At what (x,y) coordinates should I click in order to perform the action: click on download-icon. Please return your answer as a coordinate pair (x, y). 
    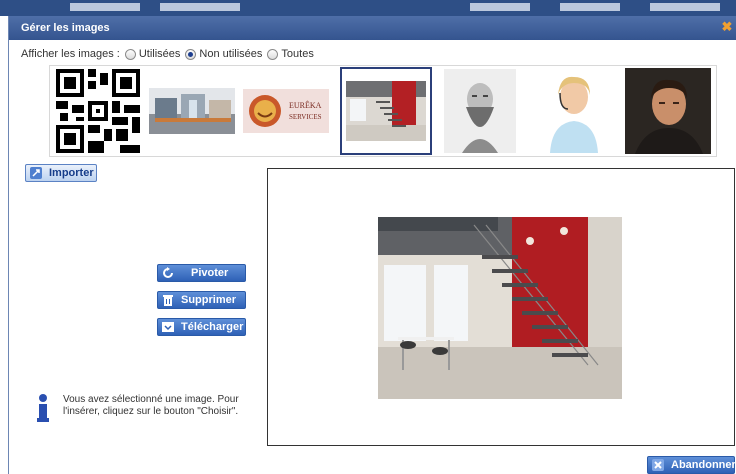
    Looking at the image, I should click on (168, 327).